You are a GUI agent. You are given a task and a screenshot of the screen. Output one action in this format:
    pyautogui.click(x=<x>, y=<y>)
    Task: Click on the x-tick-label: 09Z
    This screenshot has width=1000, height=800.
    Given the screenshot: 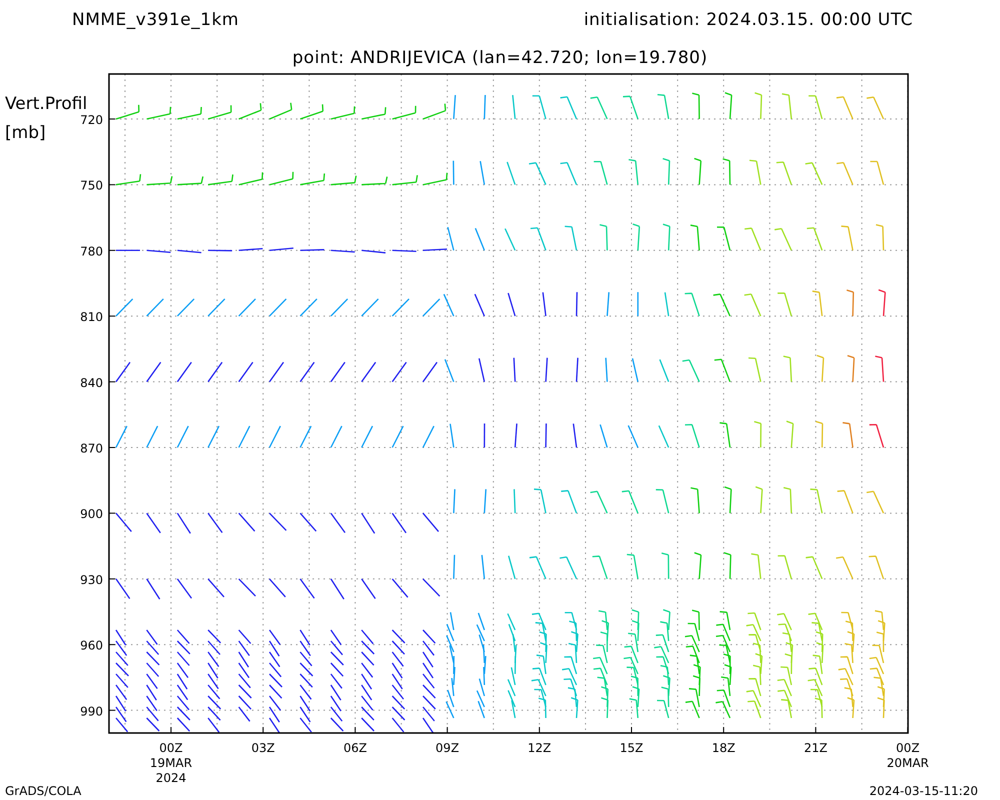 What is the action you would take?
    pyautogui.click(x=448, y=748)
    